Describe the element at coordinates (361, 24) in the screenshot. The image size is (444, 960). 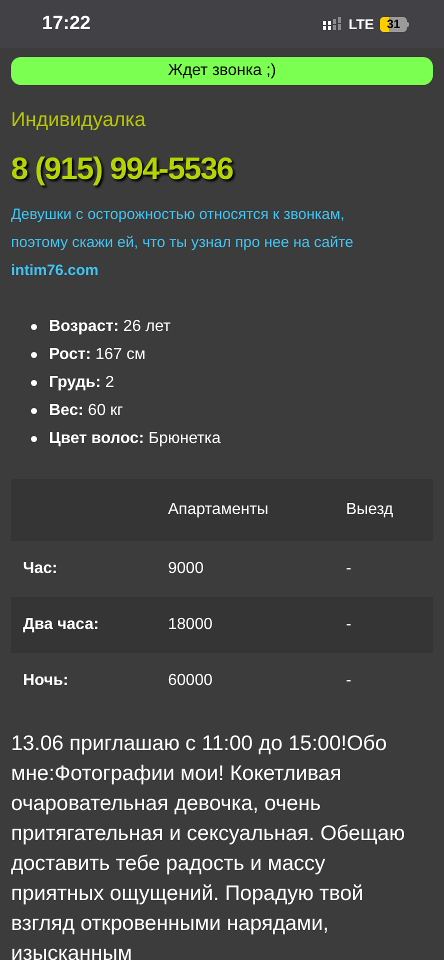
I see `network-label: LTE` at that location.